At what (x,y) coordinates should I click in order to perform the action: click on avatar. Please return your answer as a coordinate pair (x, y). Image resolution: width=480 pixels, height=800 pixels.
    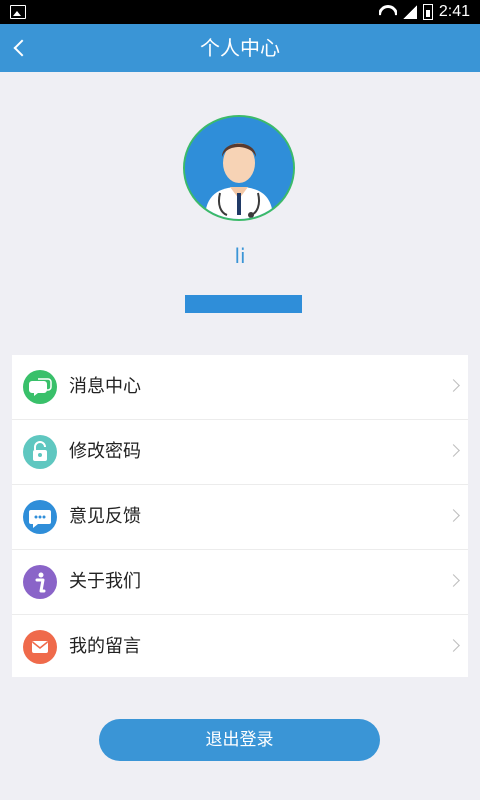
    Looking at the image, I should click on (239, 168).